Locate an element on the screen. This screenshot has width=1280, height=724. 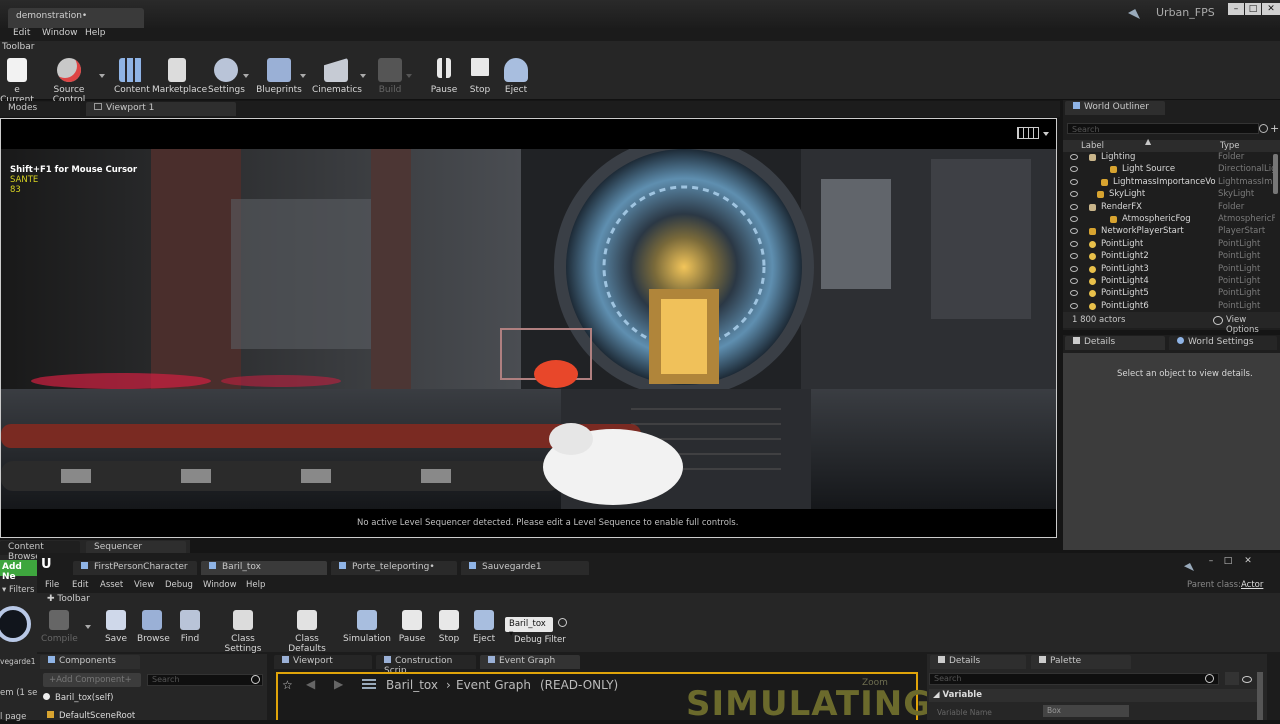
parent-class-link: Actor is located at coordinates (1252, 585).